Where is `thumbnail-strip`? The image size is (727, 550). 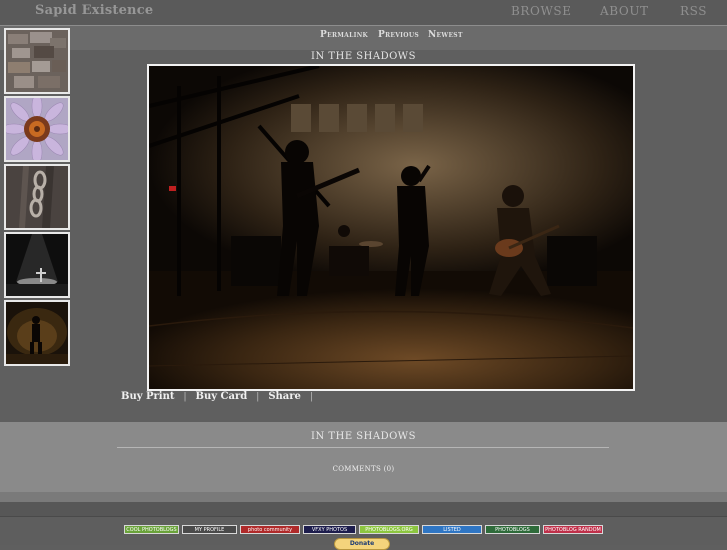
thumbnail-strip is located at coordinates (37, 198).